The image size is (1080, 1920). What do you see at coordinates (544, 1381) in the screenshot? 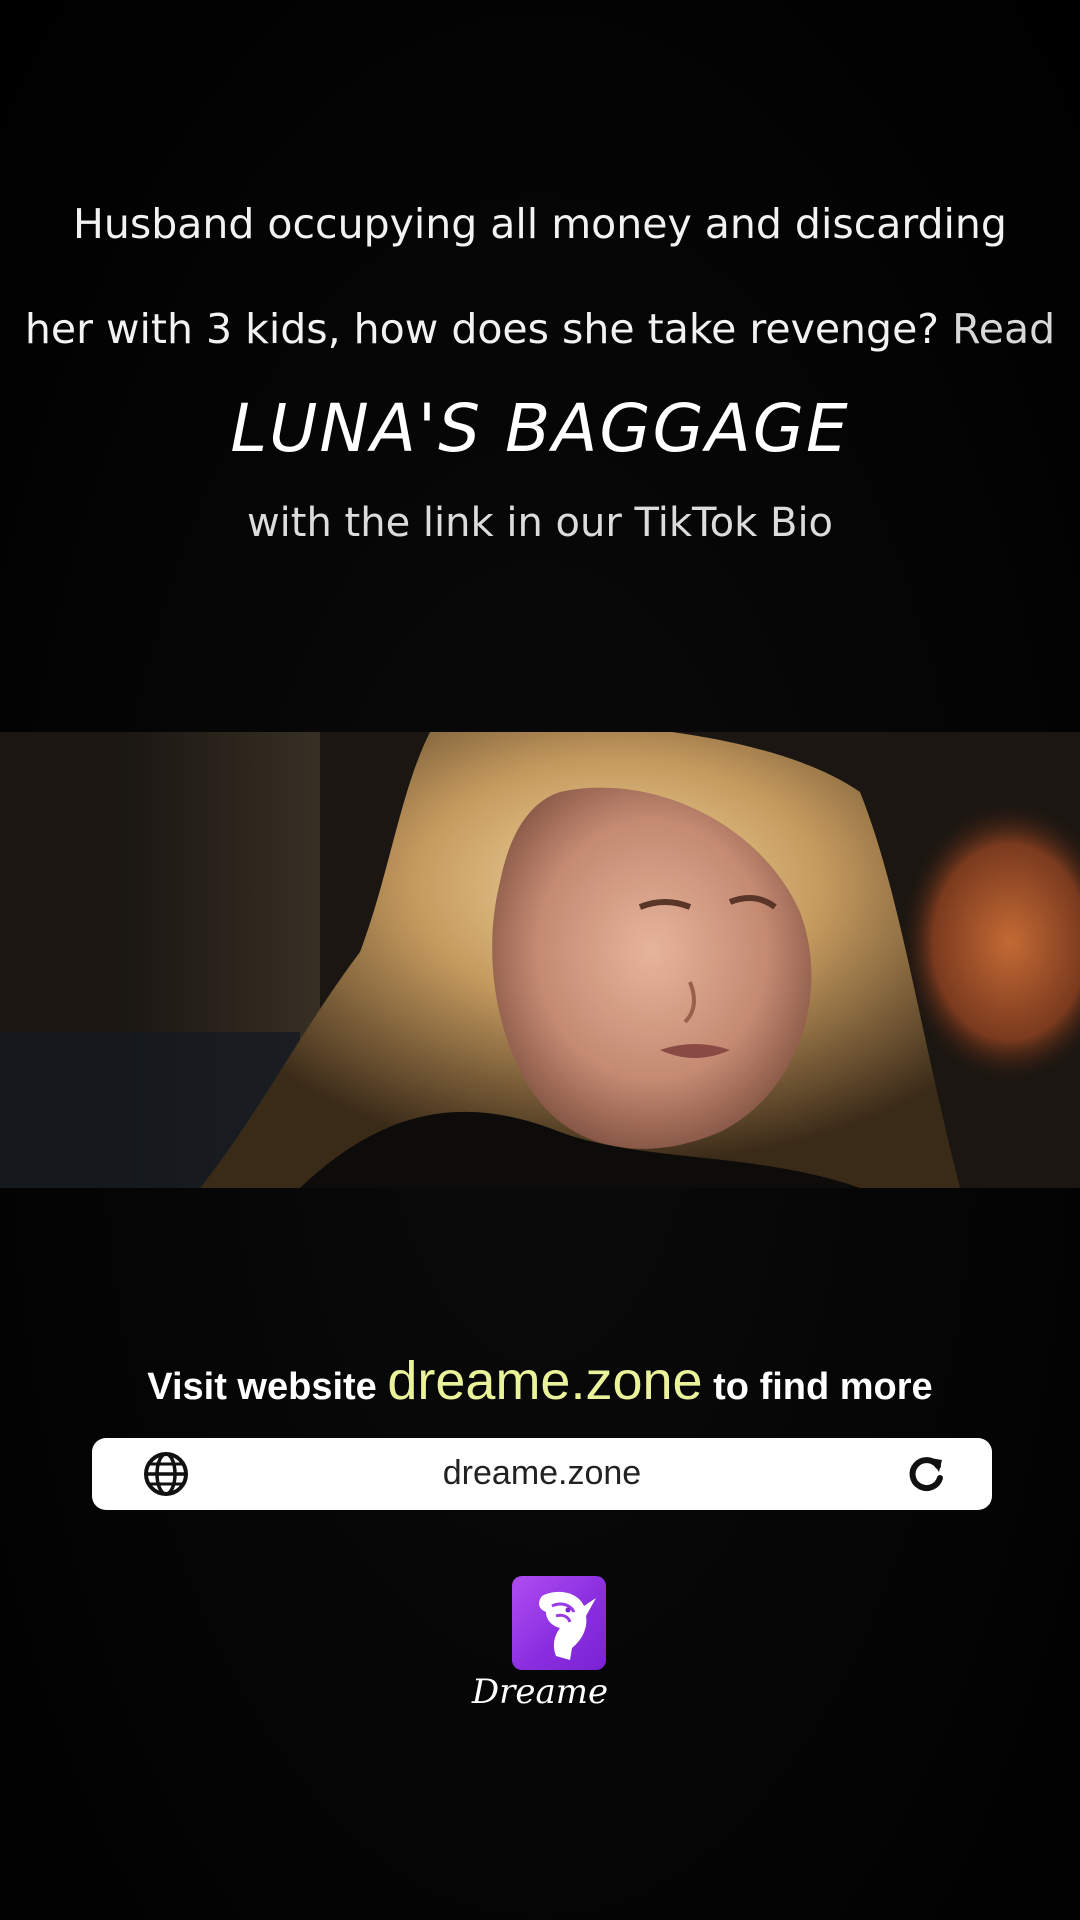
I see `visit-domain: dreame.zone` at bounding box center [544, 1381].